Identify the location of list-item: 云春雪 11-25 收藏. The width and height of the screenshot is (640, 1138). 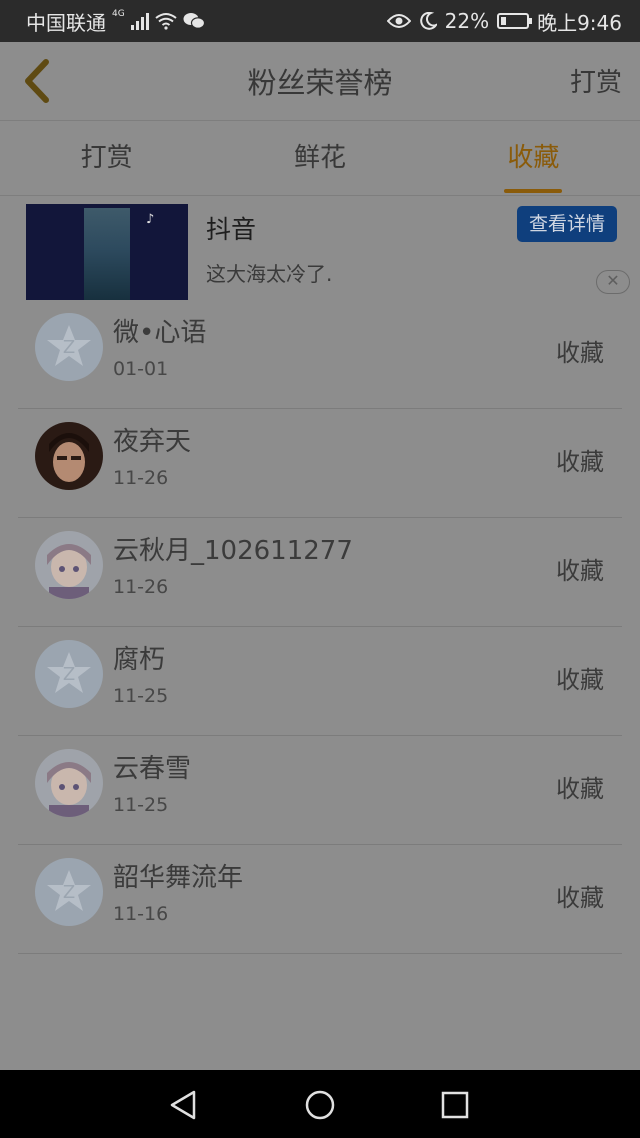
(320, 790).